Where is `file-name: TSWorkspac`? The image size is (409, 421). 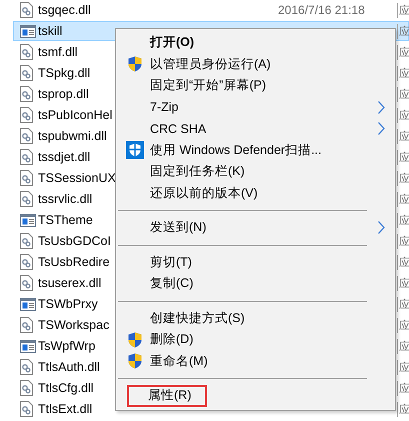
file-name: TSWorkspac is located at coordinates (74, 325).